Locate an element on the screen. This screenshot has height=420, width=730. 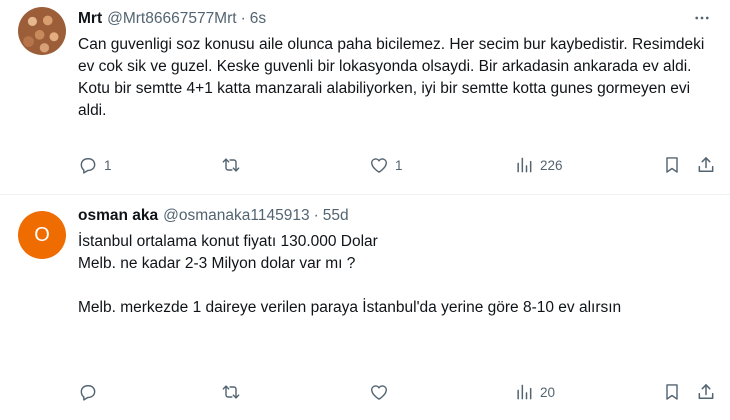
tweet-time: 6s is located at coordinates (258, 19).